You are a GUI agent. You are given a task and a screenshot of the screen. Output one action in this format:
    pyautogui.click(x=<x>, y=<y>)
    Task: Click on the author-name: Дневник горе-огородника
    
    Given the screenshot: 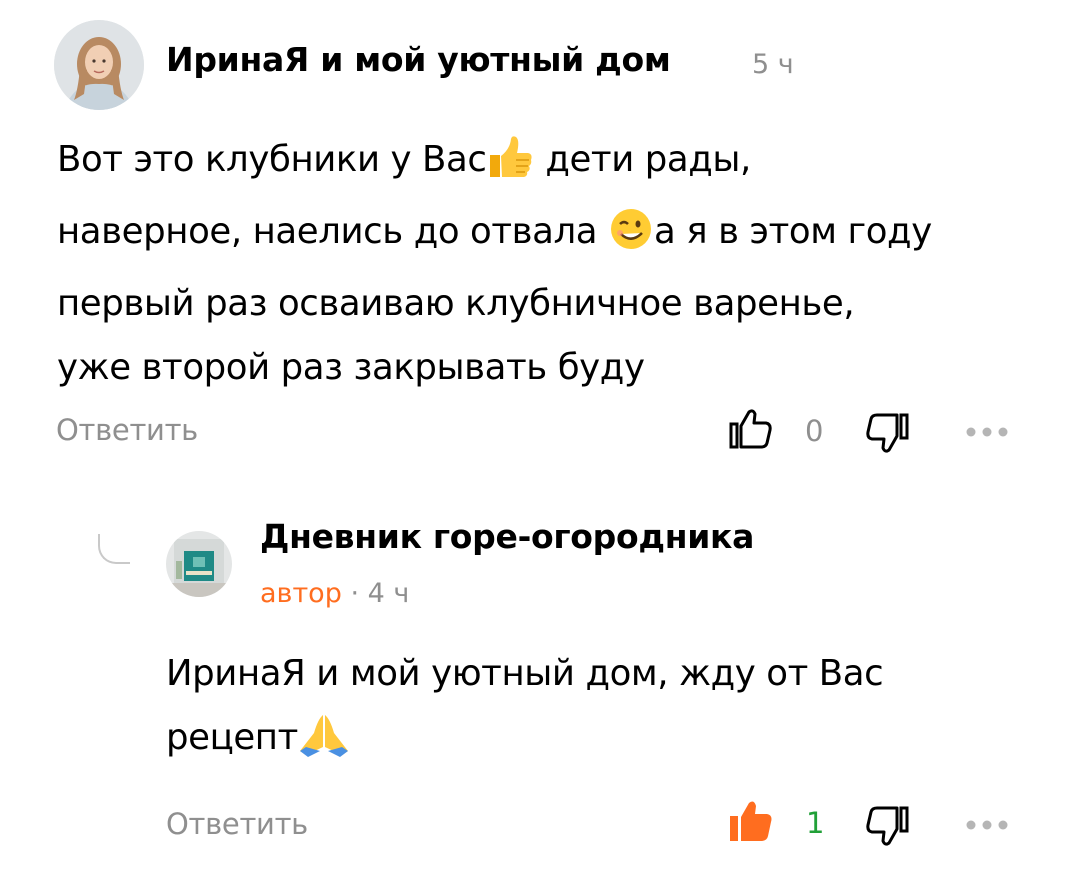 What is the action you would take?
    pyautogui.click(x=507, y=536)
    